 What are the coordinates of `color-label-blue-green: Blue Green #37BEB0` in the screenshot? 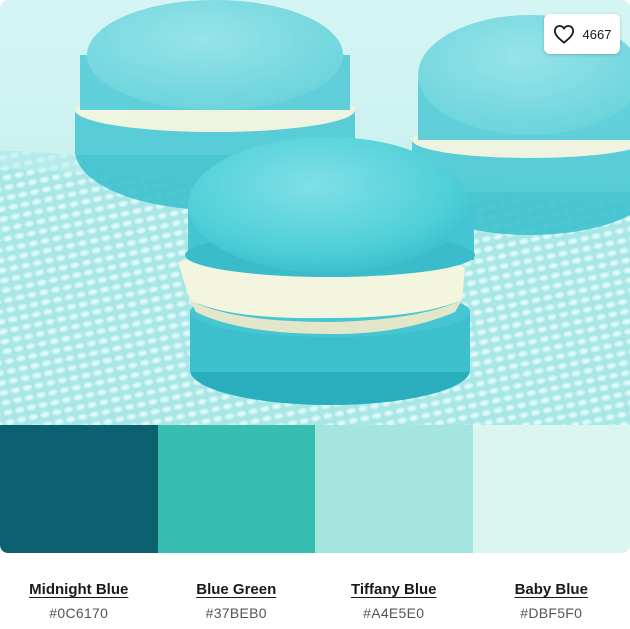 It's located at (237, 591).